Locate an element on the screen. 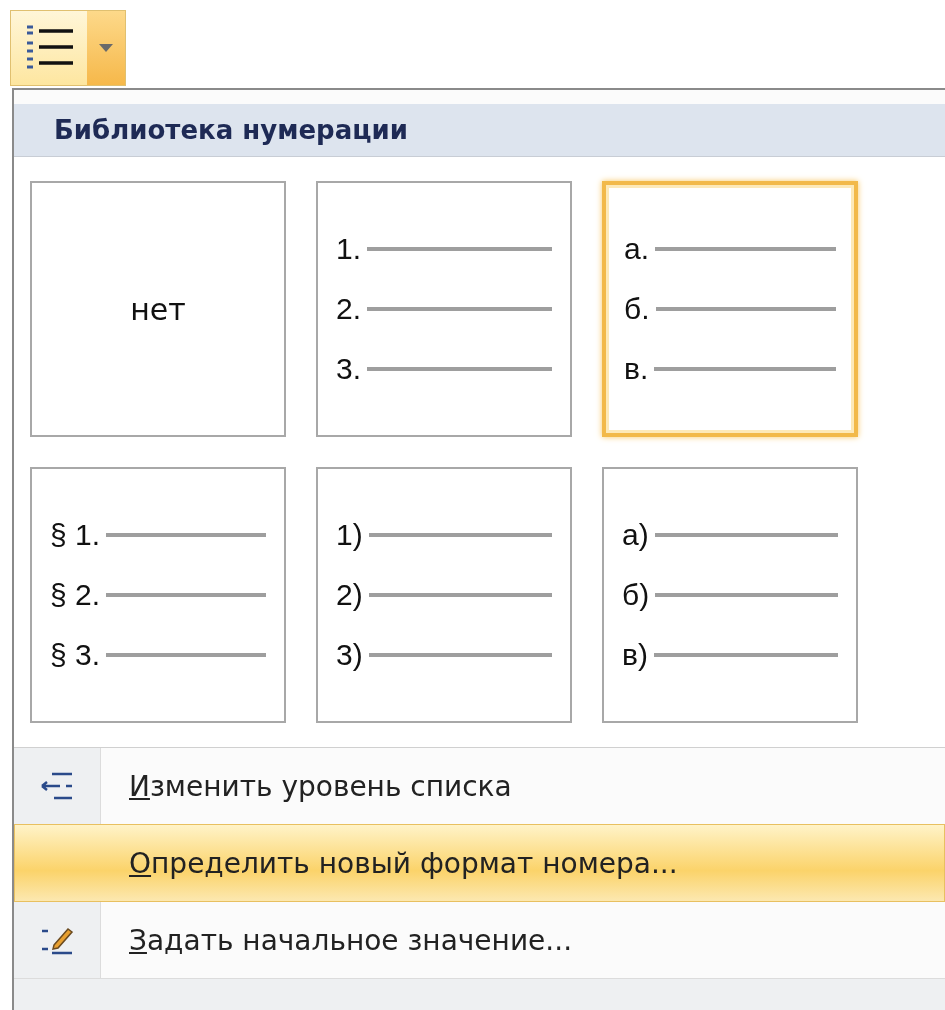 This screenshot has width=945, height=1010. list-marker: б. is located at coordinates (637, 309).